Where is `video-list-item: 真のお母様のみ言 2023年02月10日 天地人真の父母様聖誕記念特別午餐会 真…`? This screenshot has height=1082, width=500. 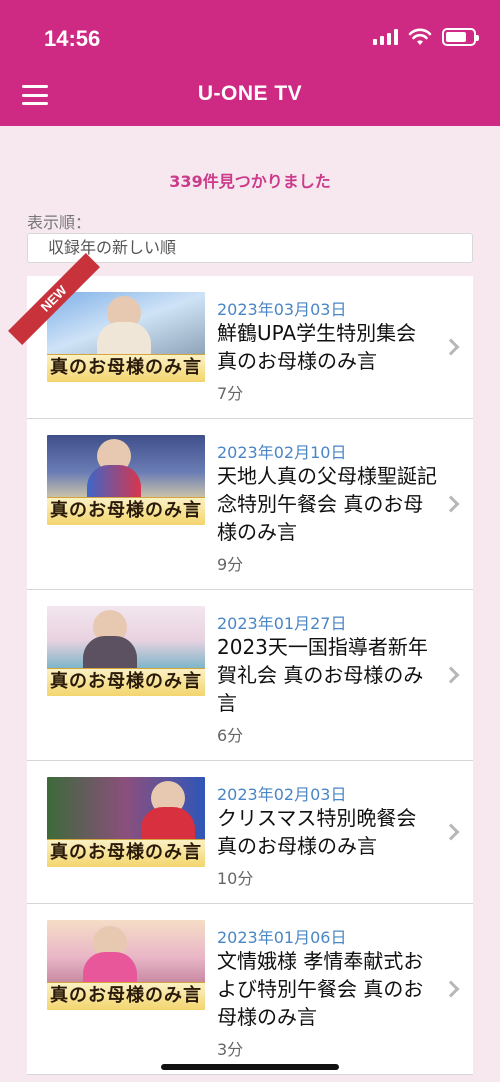
video-list-item: 真のお母様のみ言 2023年02月10日 天地人真の父母様聖誕記念特別午餐会 真… is located at coordinates (250, 504).